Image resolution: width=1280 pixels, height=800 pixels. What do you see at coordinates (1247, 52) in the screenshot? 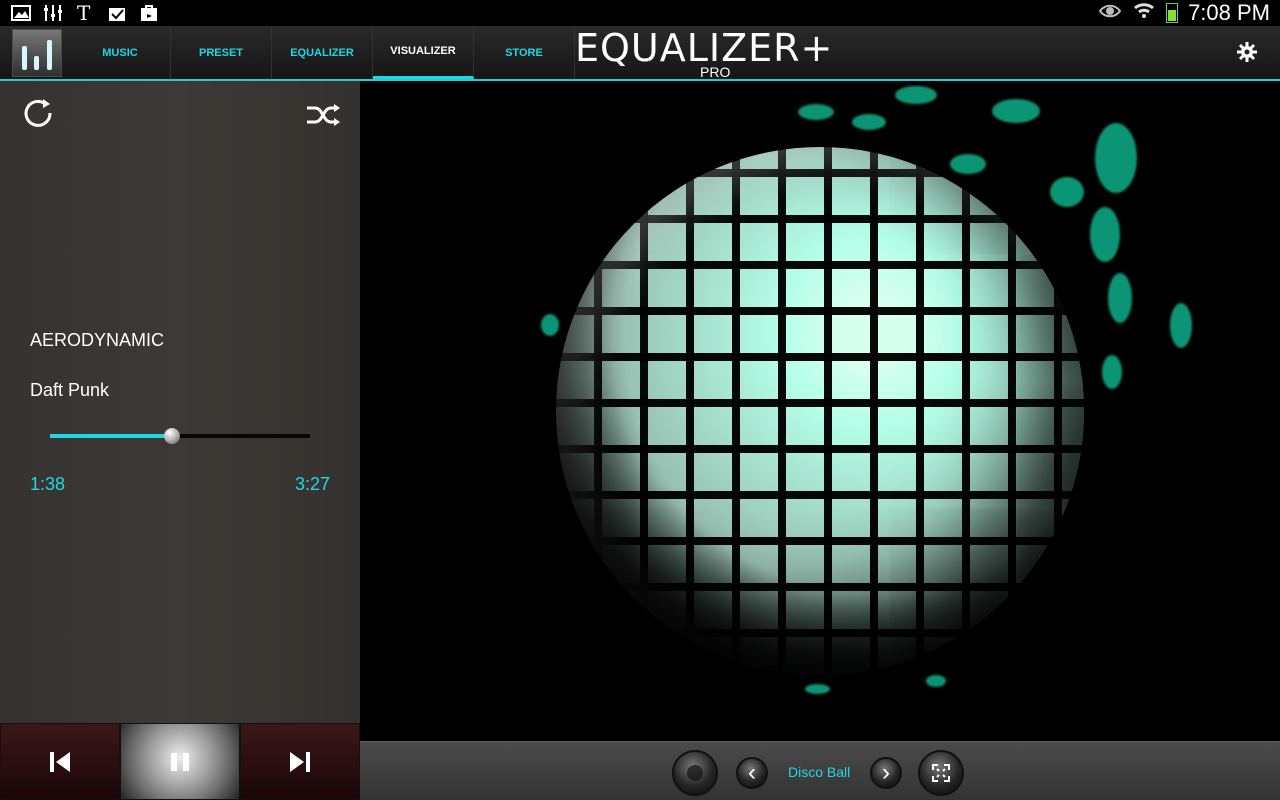
I see `gear-icon` at bounding box center [1247, 52].